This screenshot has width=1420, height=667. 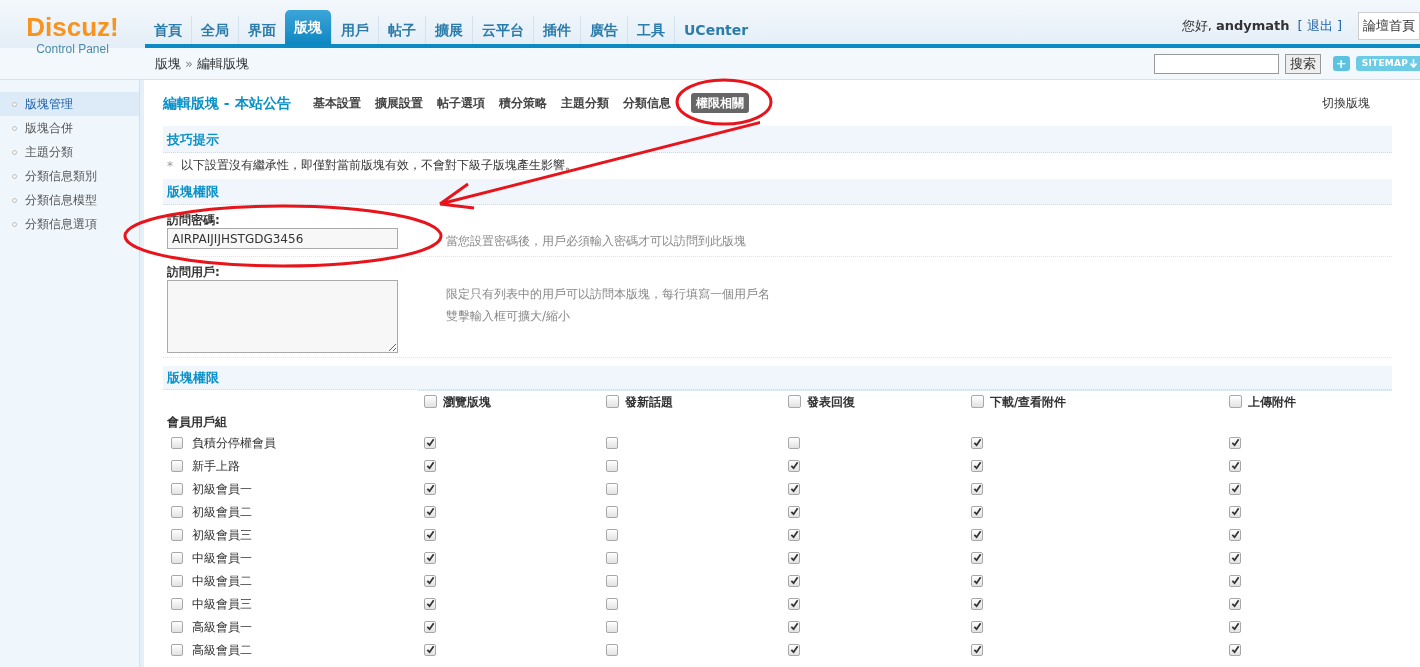 What do you see at coordinates (1389, 26) in the screenshot?
I see `forum-home-link: 論壇首頁` at bounding box center [1389, 26].